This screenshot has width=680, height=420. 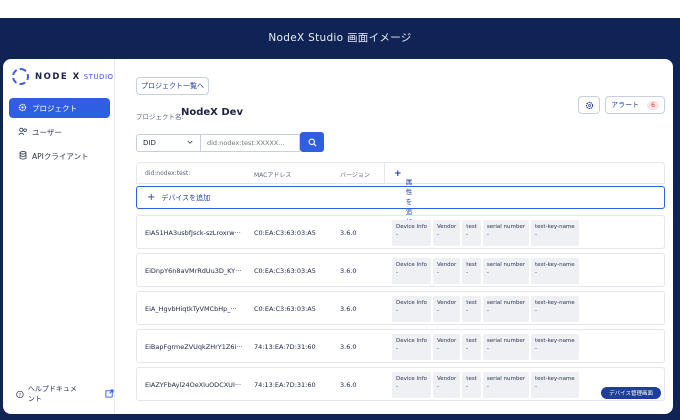 What do you see at coordinates (348, 385) in the screenshot?
I see `device-version: 3.6.0` at bounding box center [348, 385].